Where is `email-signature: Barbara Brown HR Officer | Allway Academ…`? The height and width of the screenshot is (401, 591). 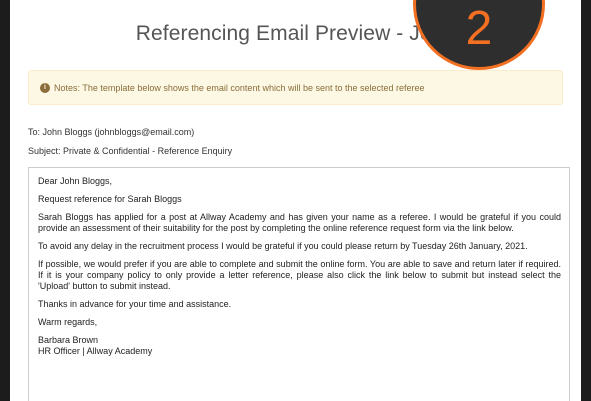
email-signature: Barbara Brown HR Officer | Allway Academ… is located at coordinates (299, 346).